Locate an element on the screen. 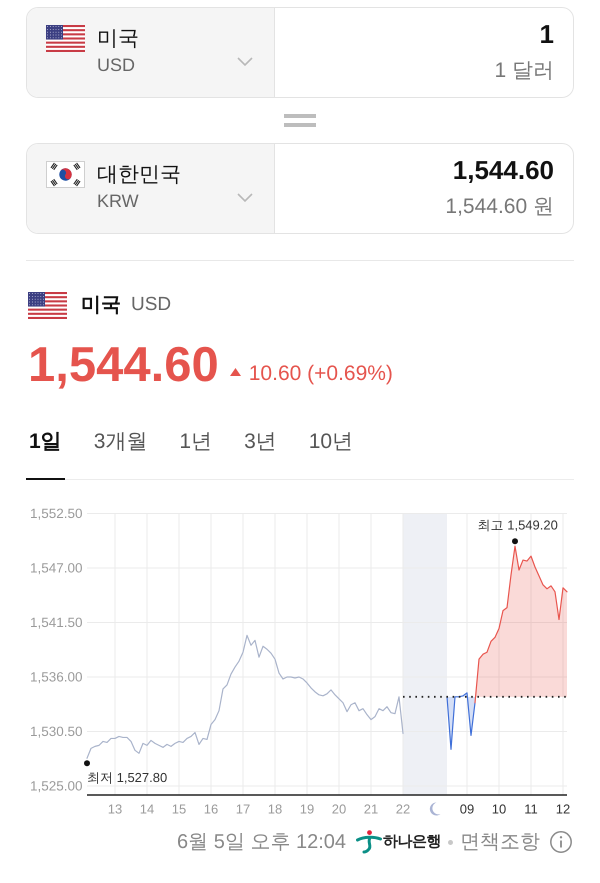 This screenshot has height=883, width=600. amount-field: 1 1 달러 is located at coordinates (424, 52).